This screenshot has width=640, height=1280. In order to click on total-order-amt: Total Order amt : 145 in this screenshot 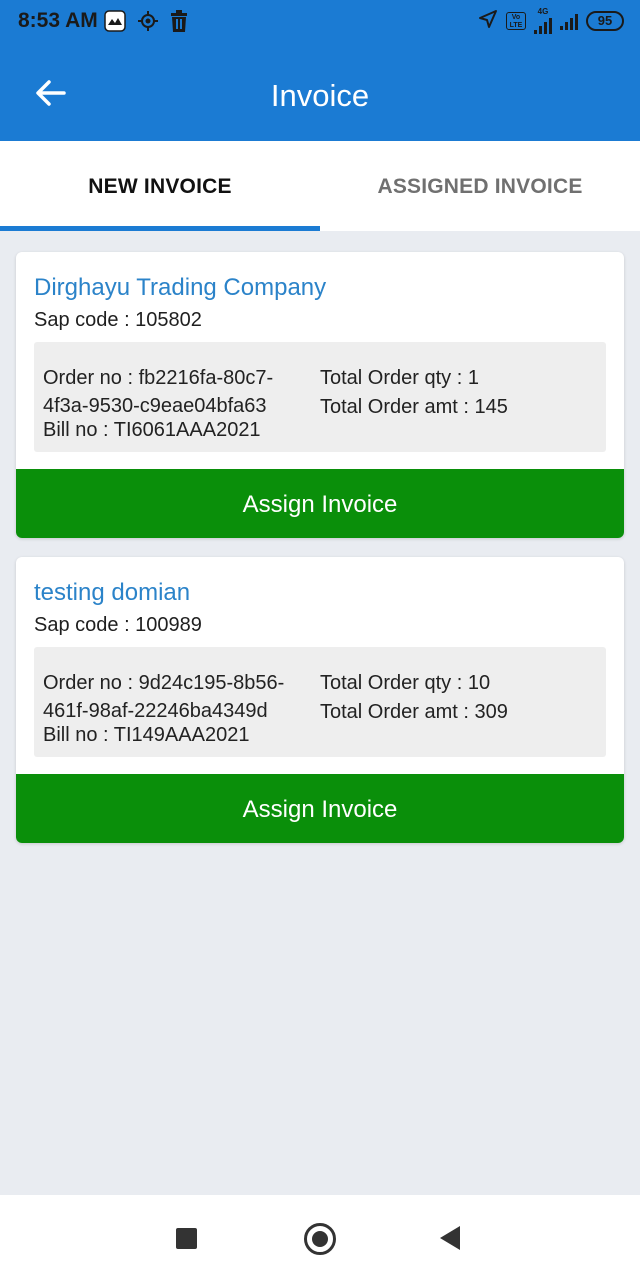, I will do `click(414, 407)`.